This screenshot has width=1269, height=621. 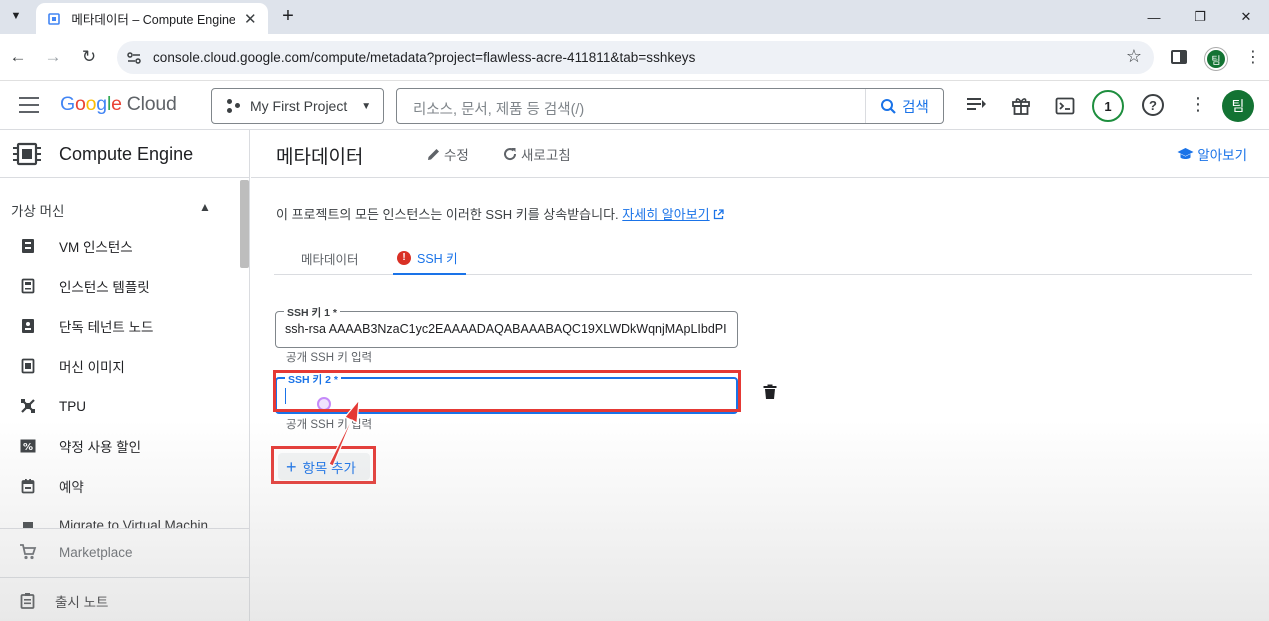 I want to click on release-notes-icon, so click(x=28, y=601).